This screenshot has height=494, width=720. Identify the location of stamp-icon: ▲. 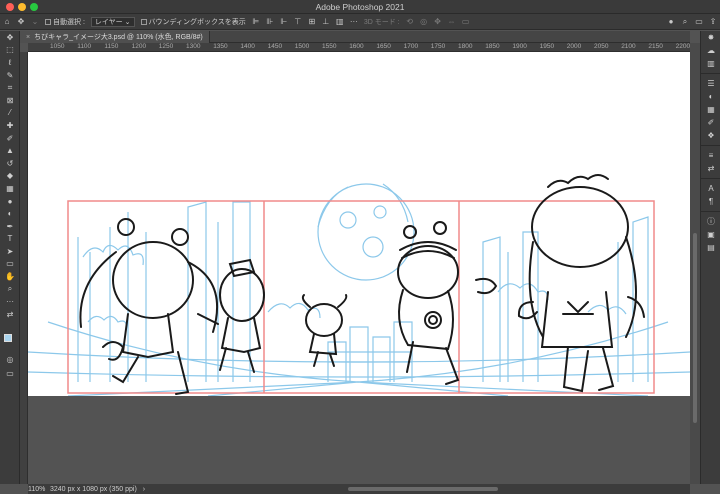
(10, 150).